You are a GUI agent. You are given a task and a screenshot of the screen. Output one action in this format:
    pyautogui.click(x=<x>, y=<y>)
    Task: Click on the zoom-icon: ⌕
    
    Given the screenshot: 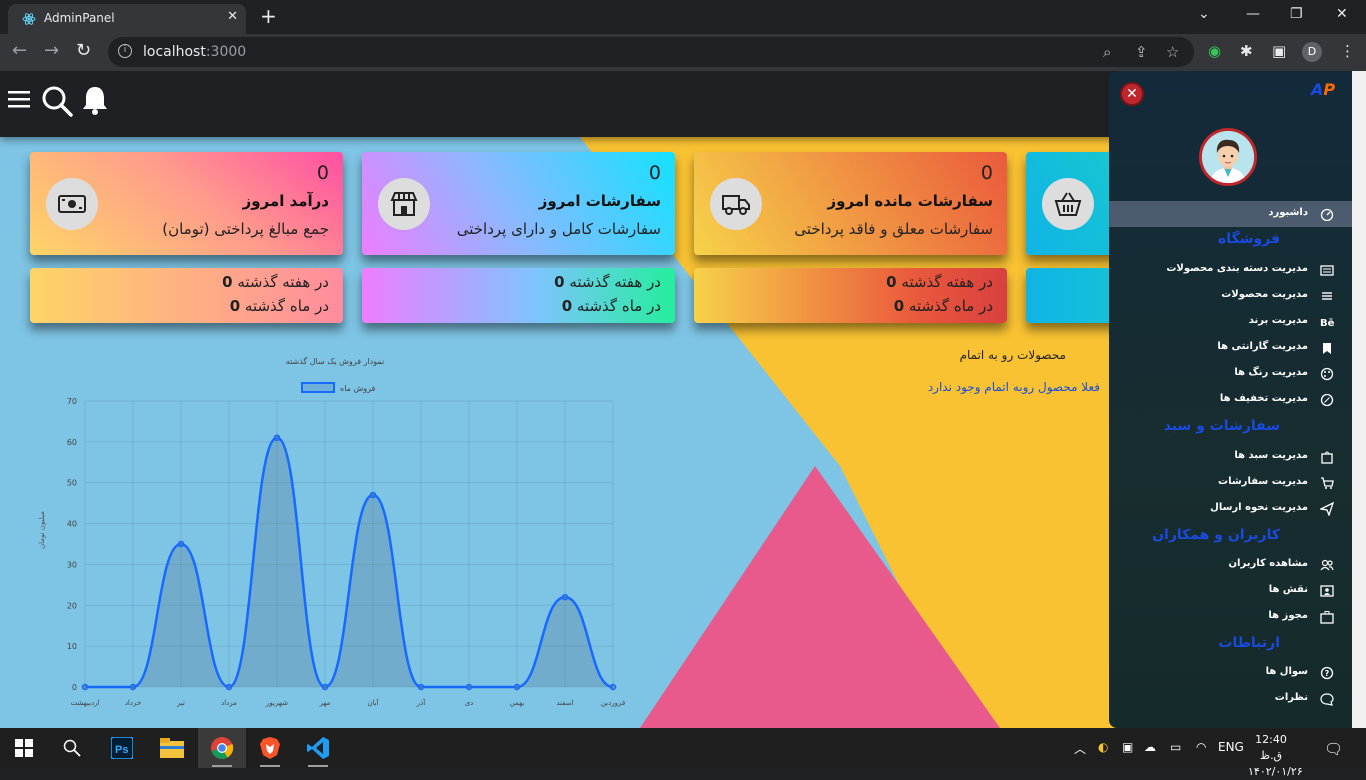 What is the action you would take?
    pyautogui.click(x=1107, y=52)
    